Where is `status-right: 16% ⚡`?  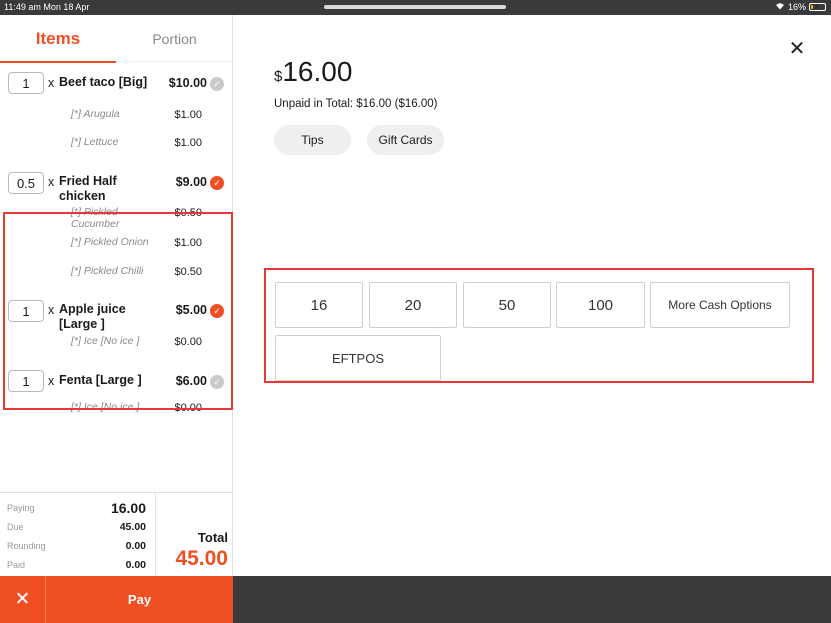
status-right: 16% ⚡ is located at coordinates (800, 7).